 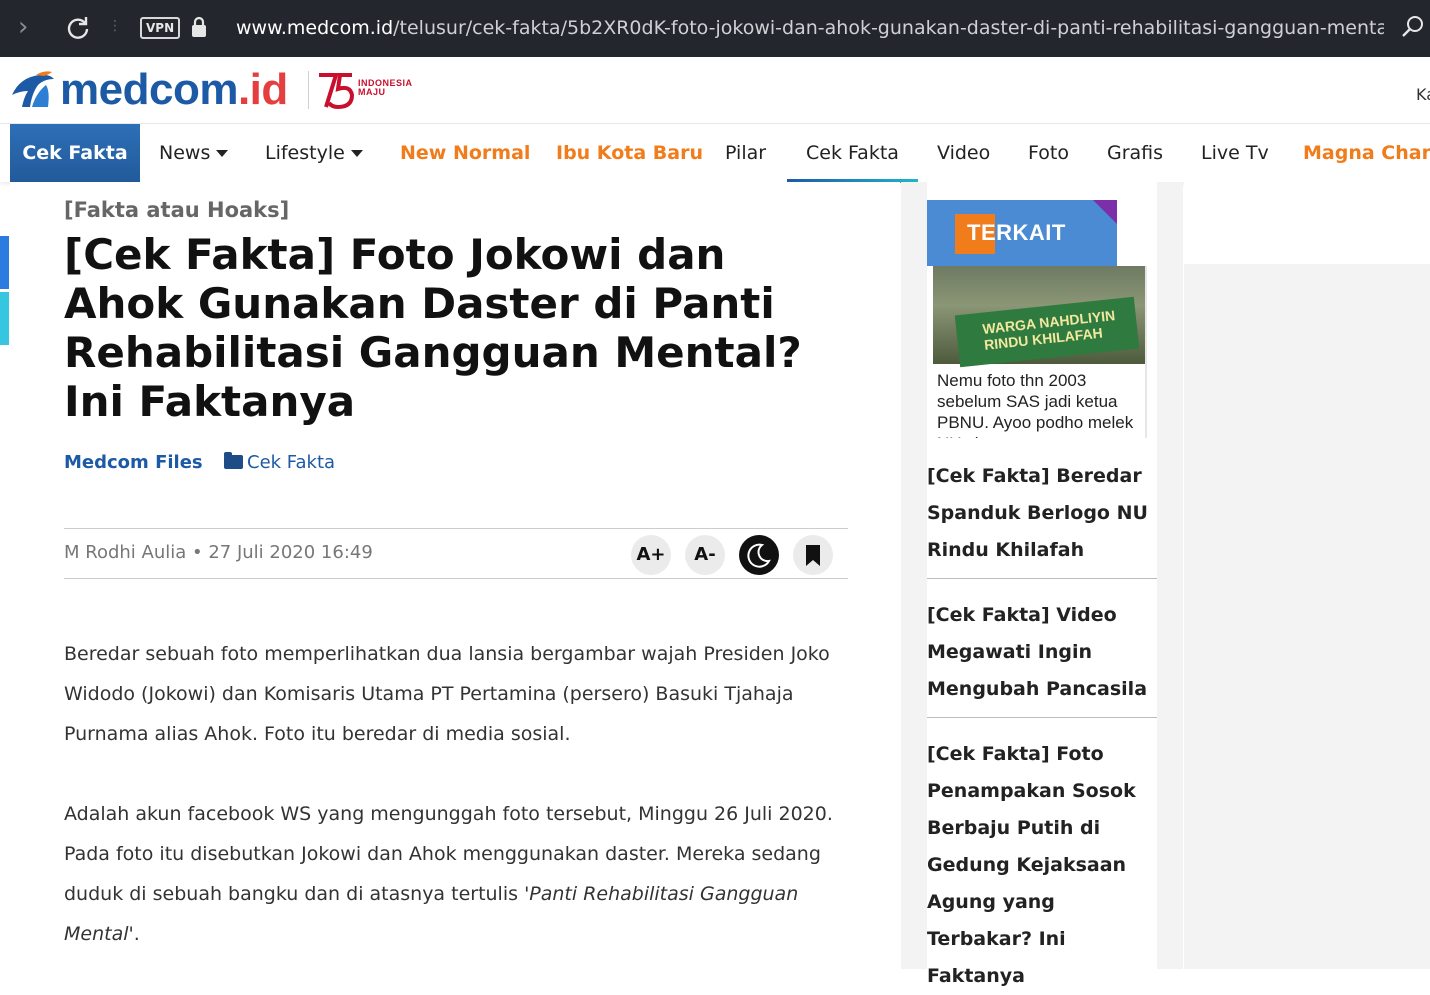 What do you see at coordinates (1413, 27) in the screenshot?
I see `search-icon` at bounding box center [1413, 27].